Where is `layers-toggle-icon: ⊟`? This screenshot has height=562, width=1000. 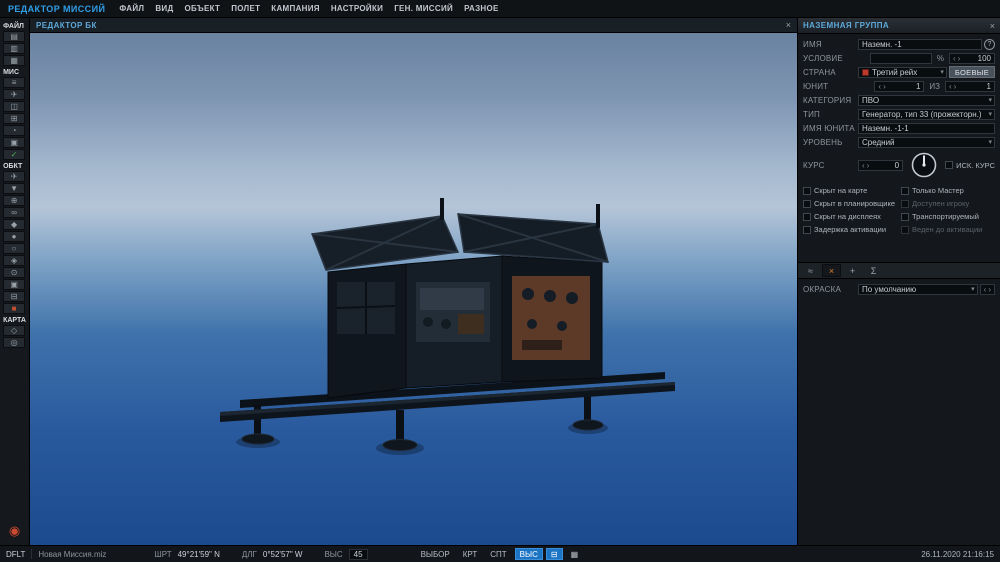 layers-toggle-icon: ⊟ is located at coordinates (554, 554).